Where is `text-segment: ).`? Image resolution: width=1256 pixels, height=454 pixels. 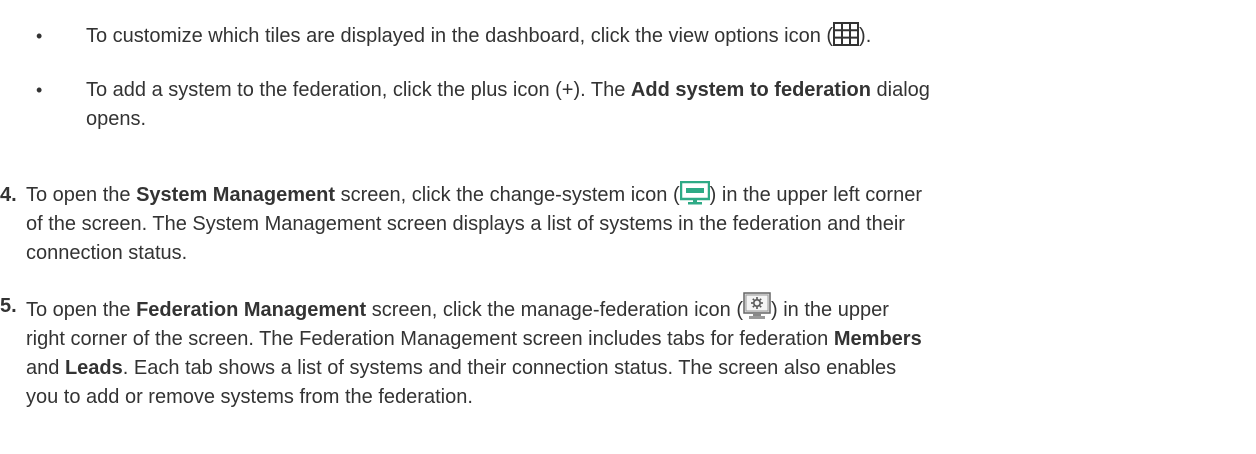
text-segment: ). is located at coordinates (865, 36).